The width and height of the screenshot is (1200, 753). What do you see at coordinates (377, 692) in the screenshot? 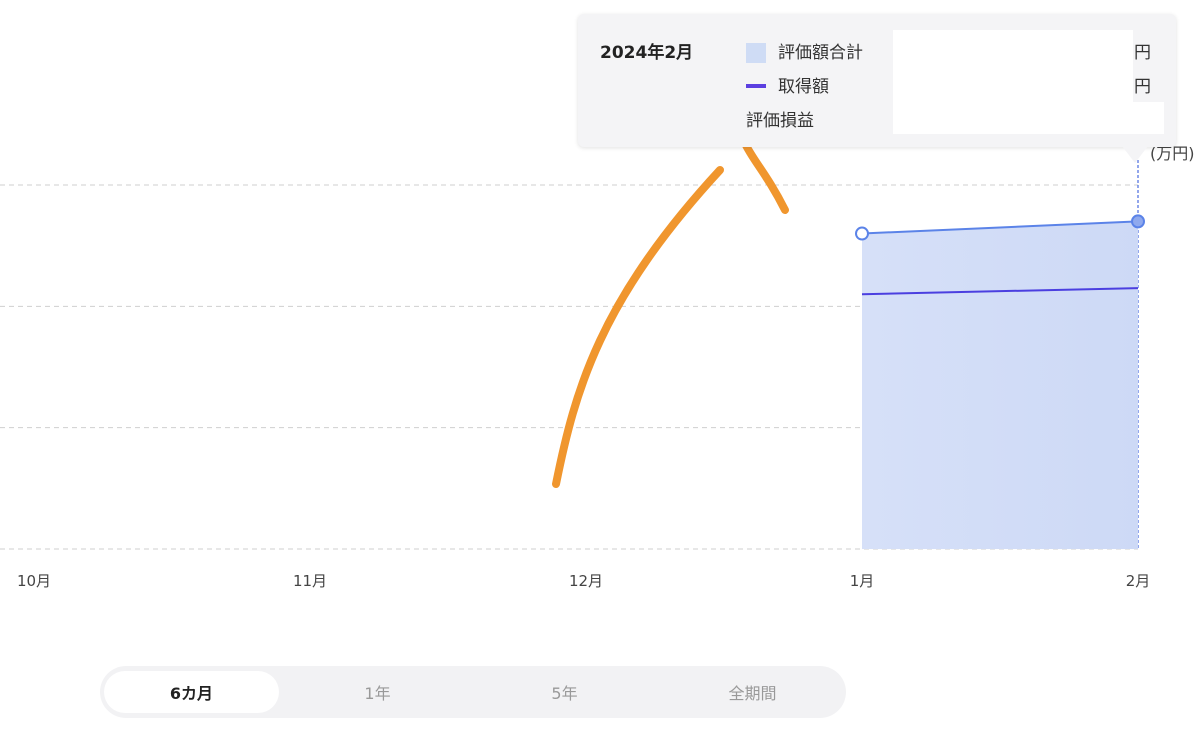
I see `period-tab-1year: 1年` at bounding box center [377, 692].